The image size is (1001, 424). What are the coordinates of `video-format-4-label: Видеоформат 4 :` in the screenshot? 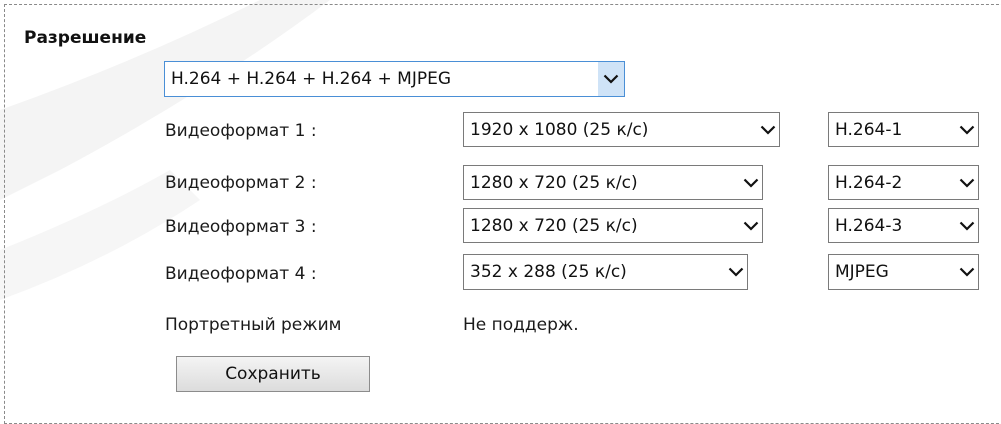 It's located at (241, 274).